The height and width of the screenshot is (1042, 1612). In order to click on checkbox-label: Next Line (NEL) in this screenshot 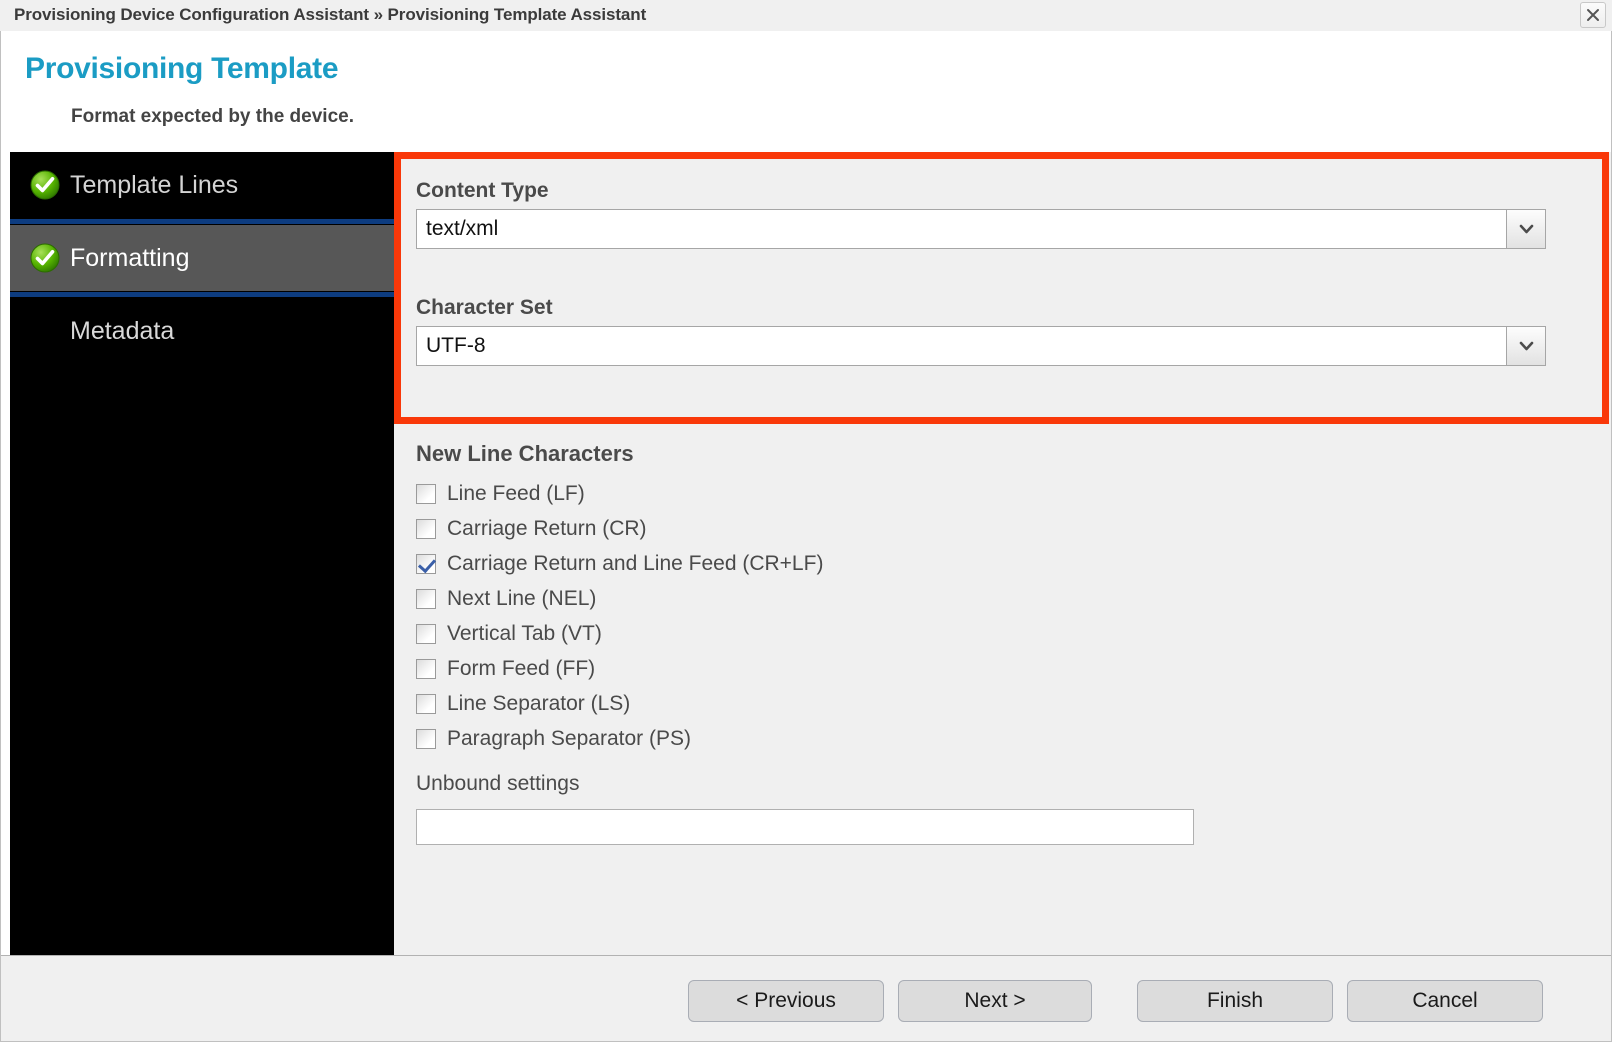, I will do `click(522, 598)`.